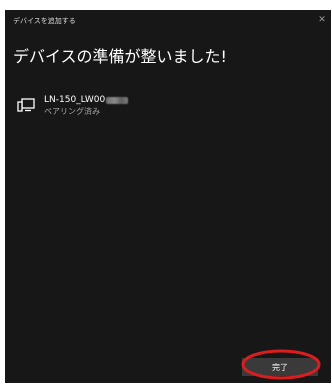 The height and width of the screenshot is (385, 332). I want to click on device-status: ペアリング済み, so click(72, 111).